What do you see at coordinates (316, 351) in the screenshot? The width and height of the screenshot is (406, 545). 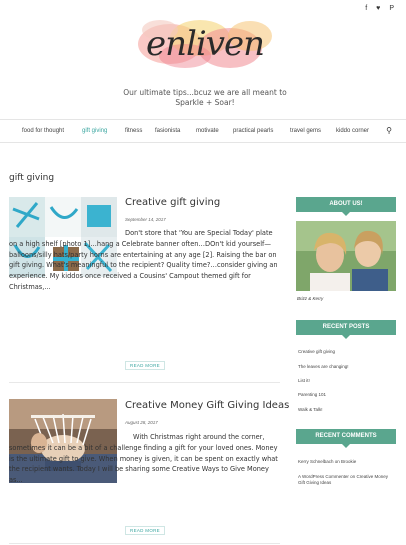 I see `recent-post-link: Creative gift giving` at bounding box center [316, 351].